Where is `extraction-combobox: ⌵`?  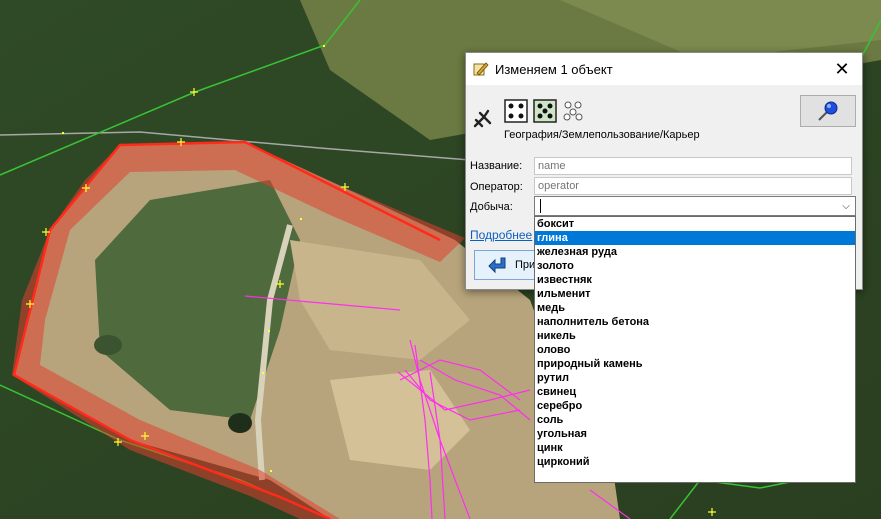 extraction-combobox: ⌵ is located at coordinates (695, 206).